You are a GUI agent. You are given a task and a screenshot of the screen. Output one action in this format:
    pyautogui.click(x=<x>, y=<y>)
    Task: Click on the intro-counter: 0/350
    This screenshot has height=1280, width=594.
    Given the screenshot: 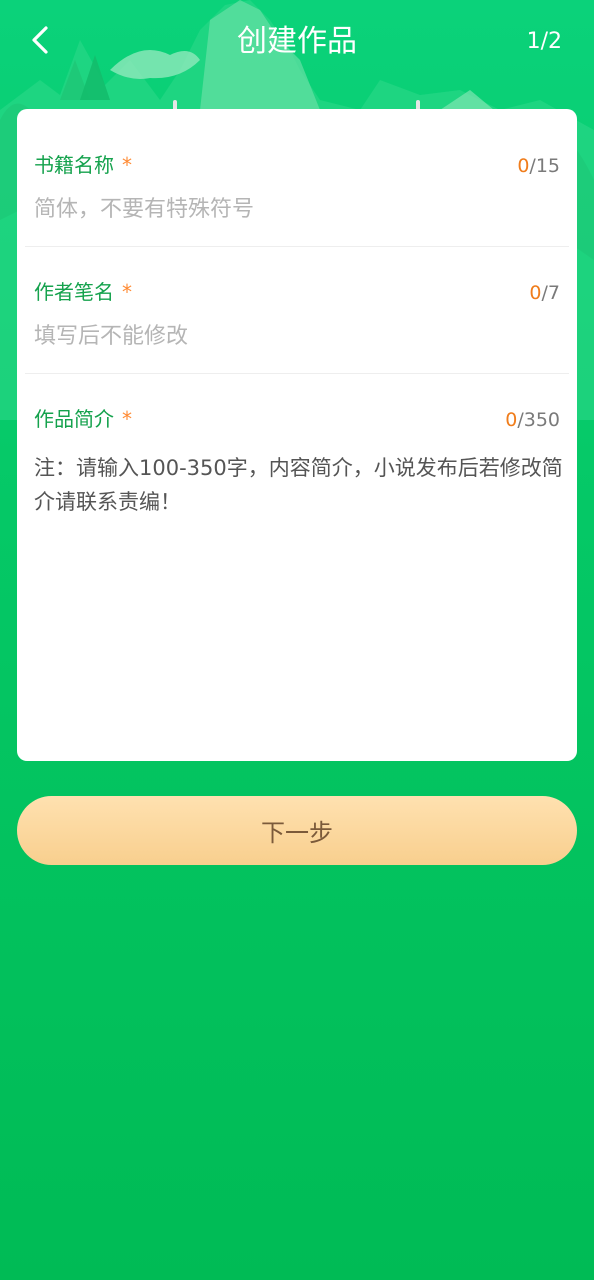 What is the action you would take?
    pyautogui.click(x=532, y=420)
    